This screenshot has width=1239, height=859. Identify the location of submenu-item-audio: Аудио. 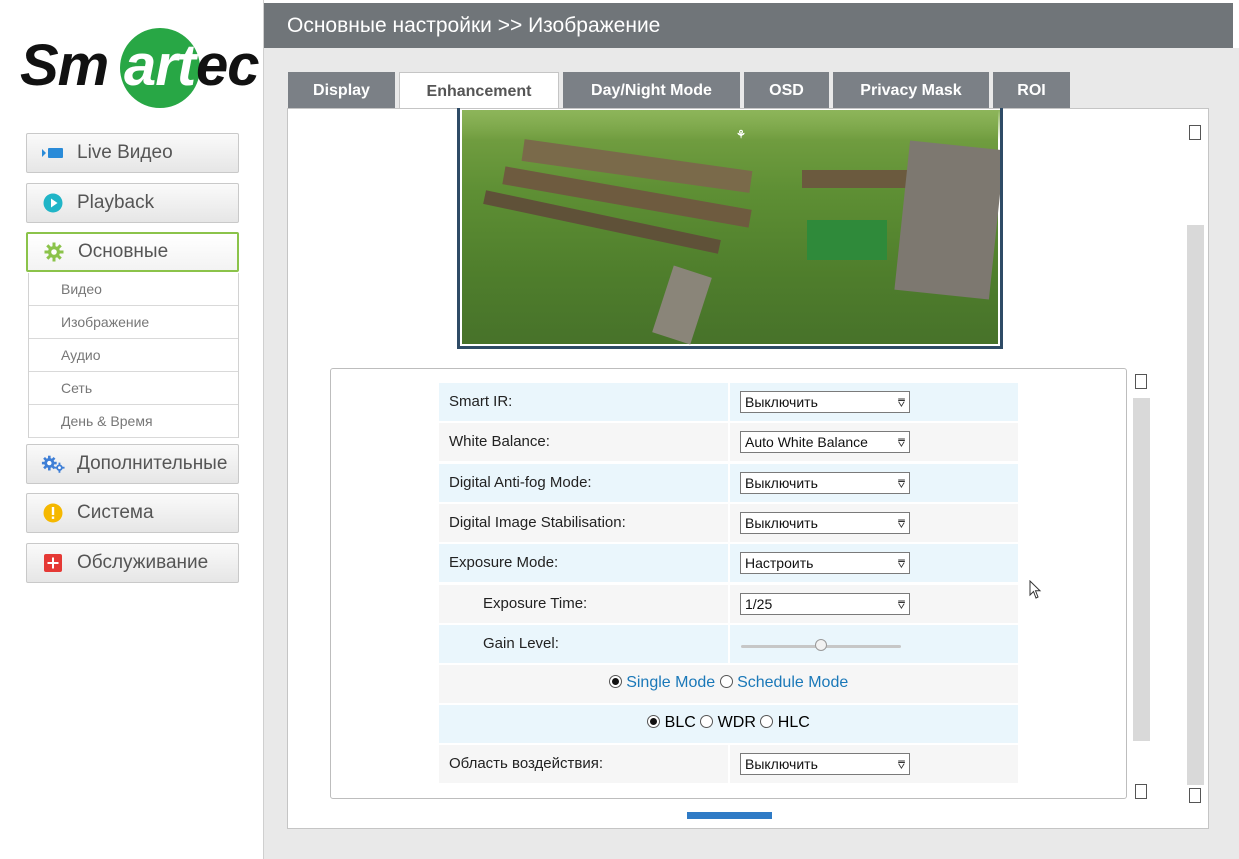
(133, 355).